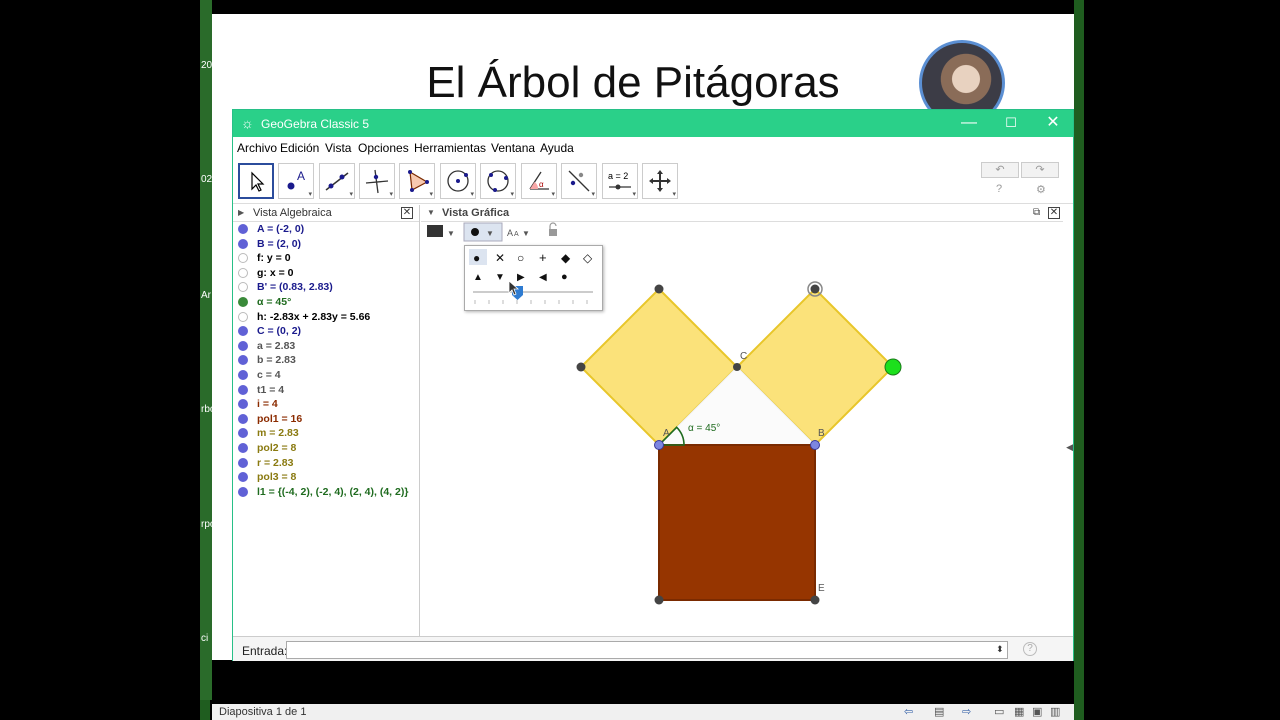 The height and width of the screenshot is (720, 1280). What do you see at coordinates (520, 258) in the screenshot?
I see `point-style-option: ○` at bounding box center [520, 258].